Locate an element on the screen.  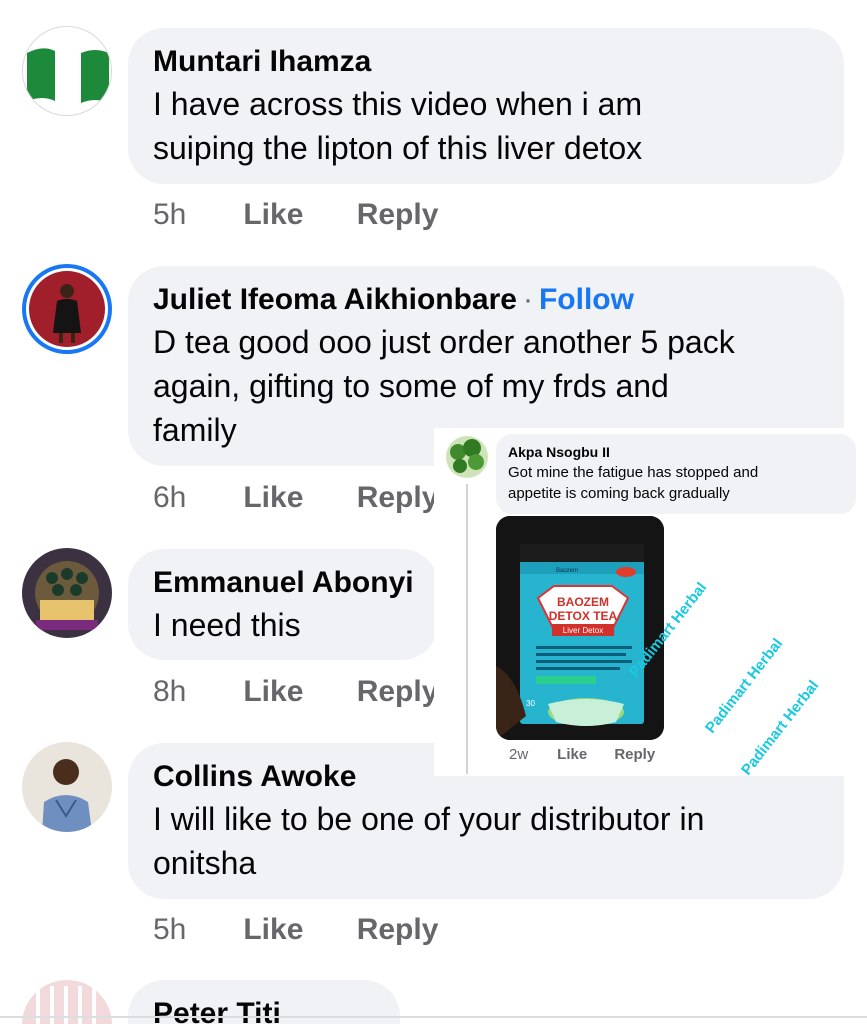
embedded-like-label: Like is located at coordinates (572, 754).